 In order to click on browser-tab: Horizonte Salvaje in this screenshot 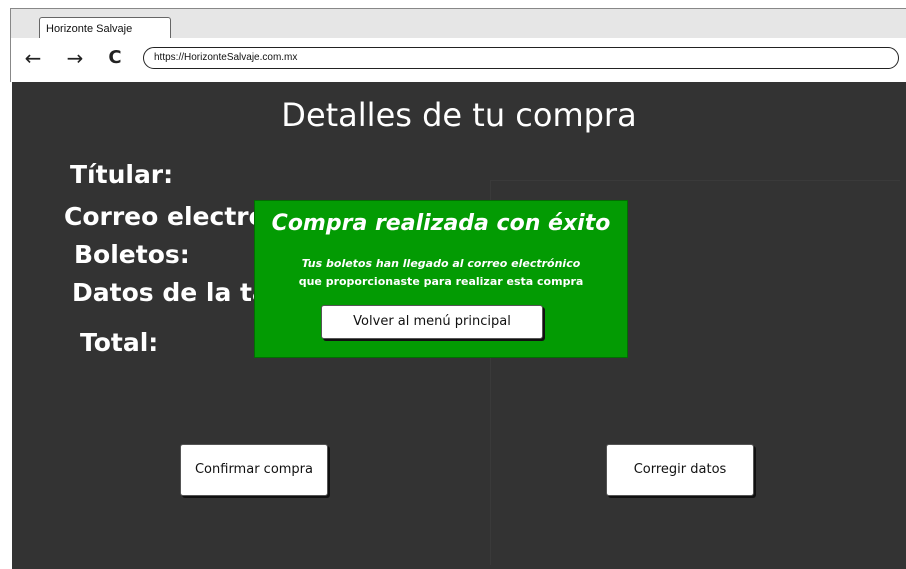, I will do `click(105, 28)`.